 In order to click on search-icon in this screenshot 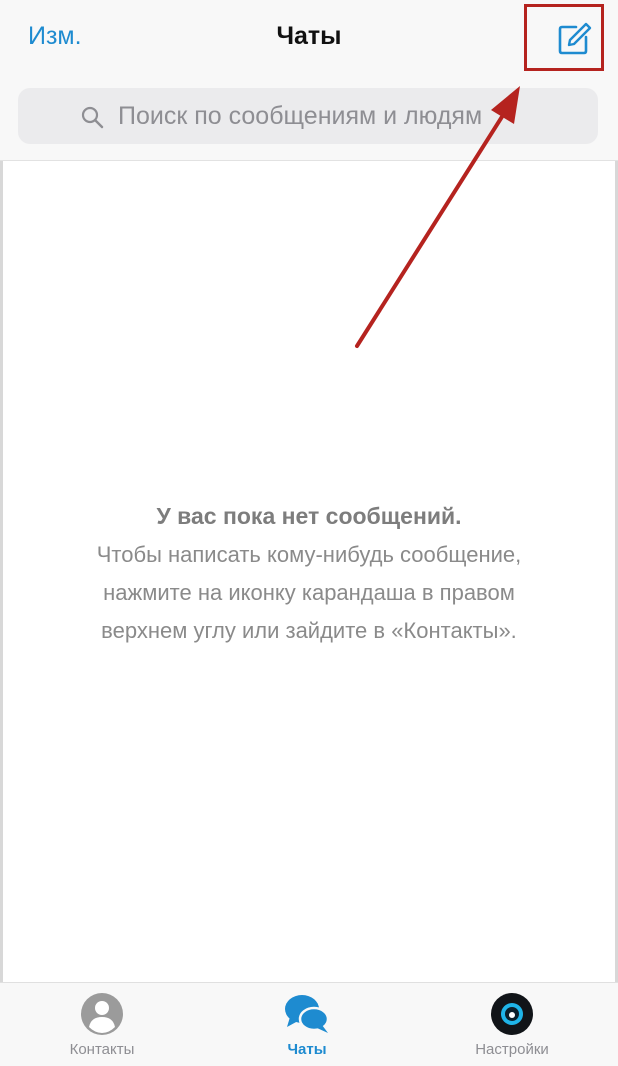, I will do `click(92, 117)`.